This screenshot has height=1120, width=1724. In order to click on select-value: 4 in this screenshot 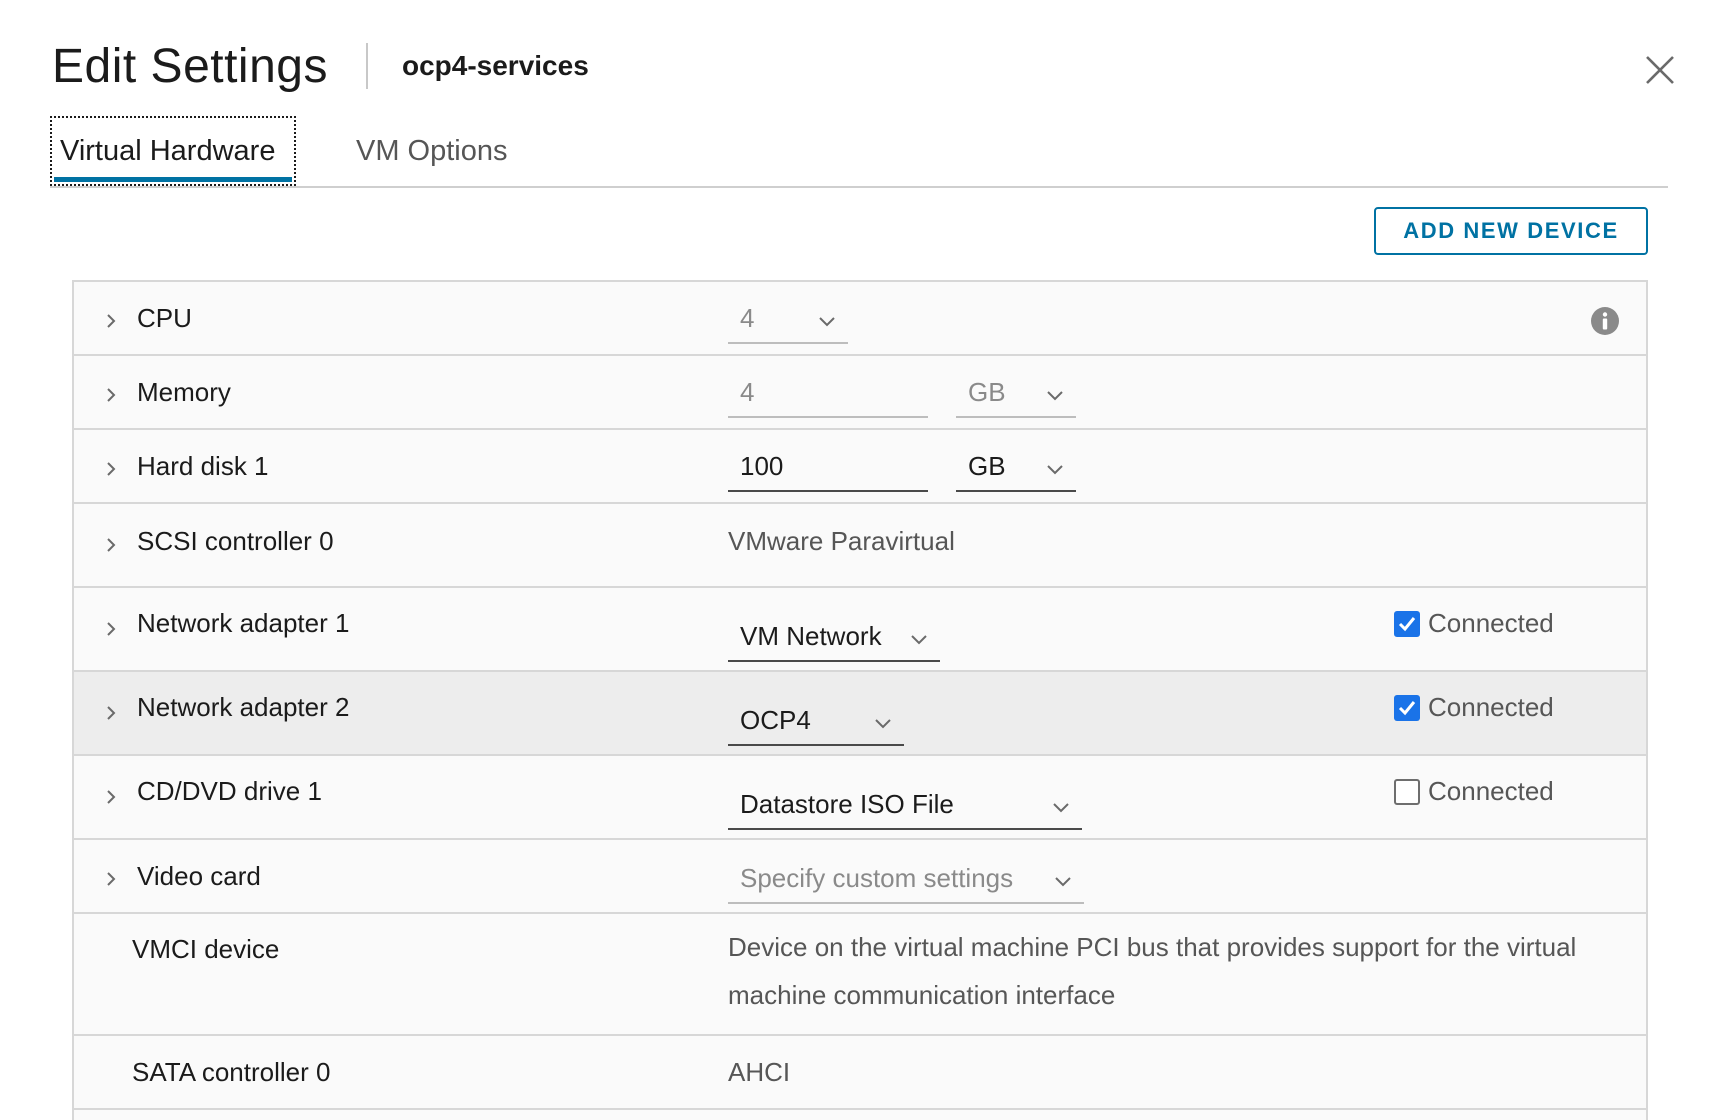, I will do `click(747, 318)`.